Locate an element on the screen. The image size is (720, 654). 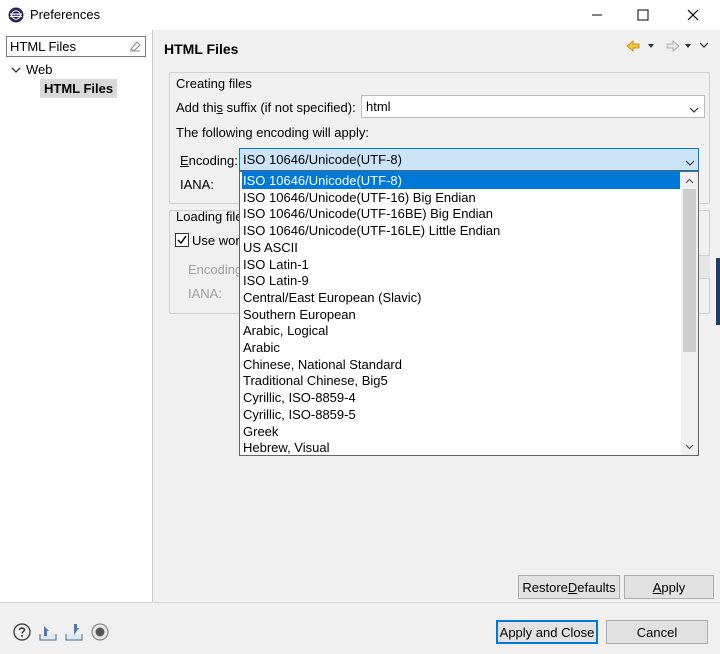
view-menu-icon is located at coordinates (704, 45).